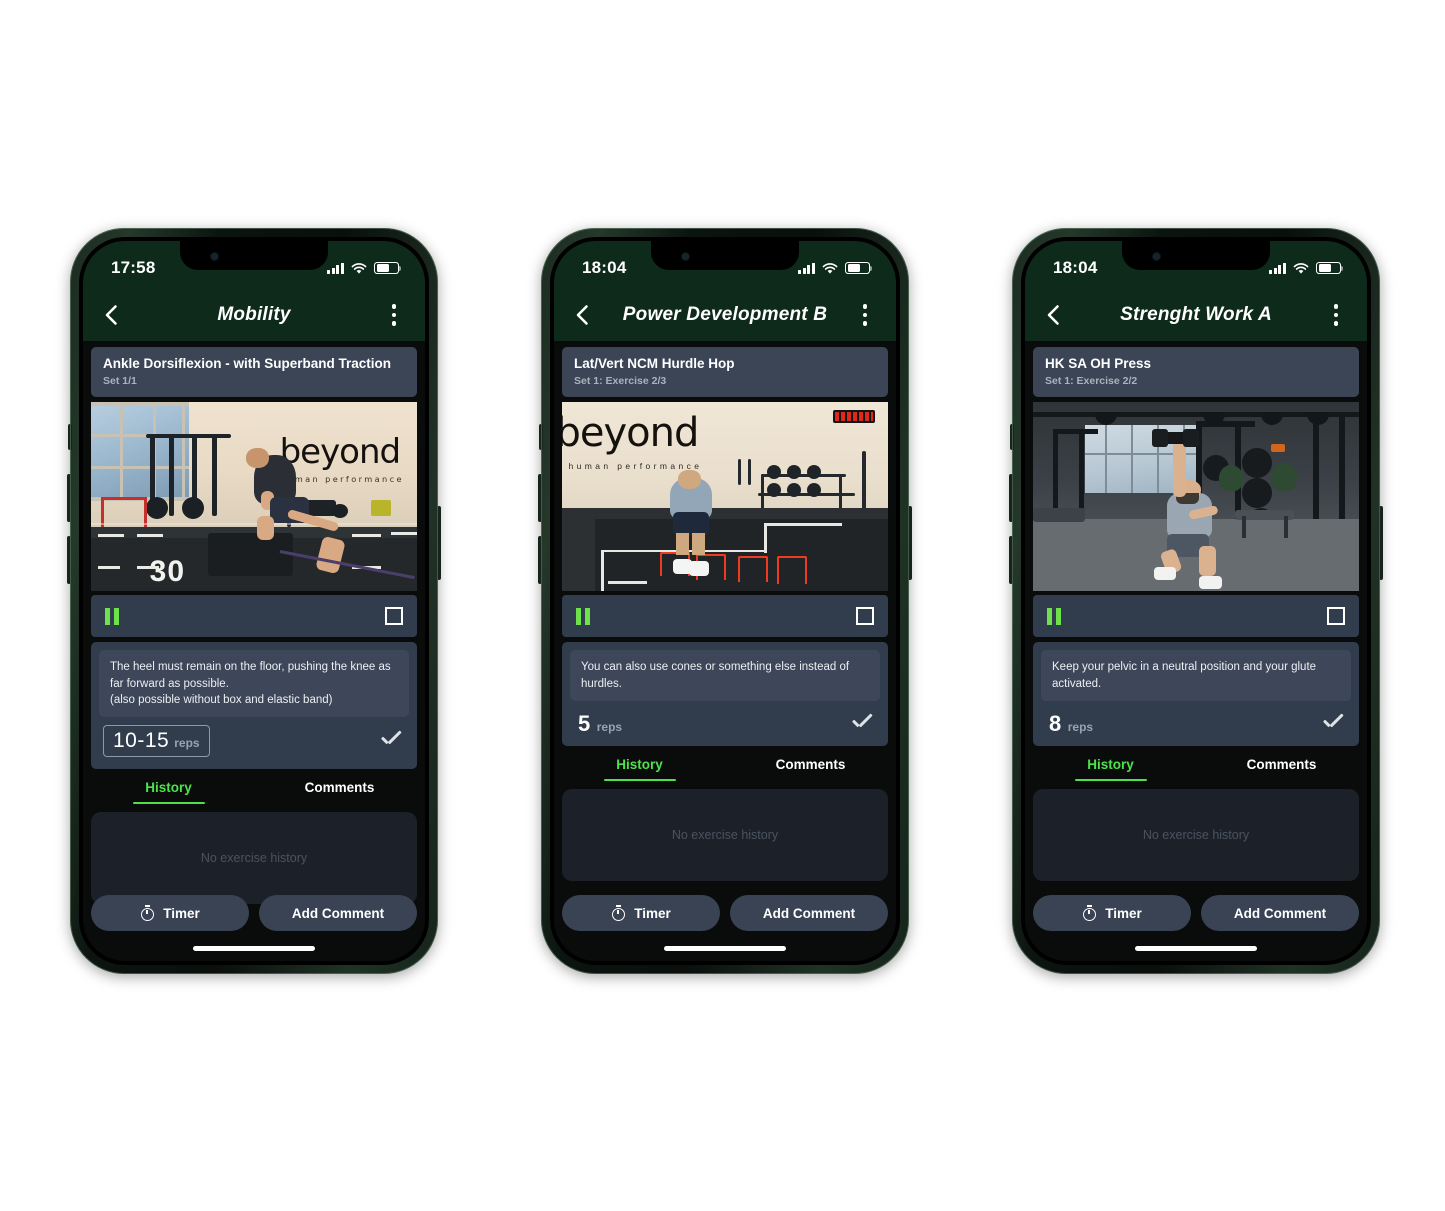 The height and width of the screenshot is (1211, 1445). I want to click on reps-row-2: 5 reps, so click(725, 722).